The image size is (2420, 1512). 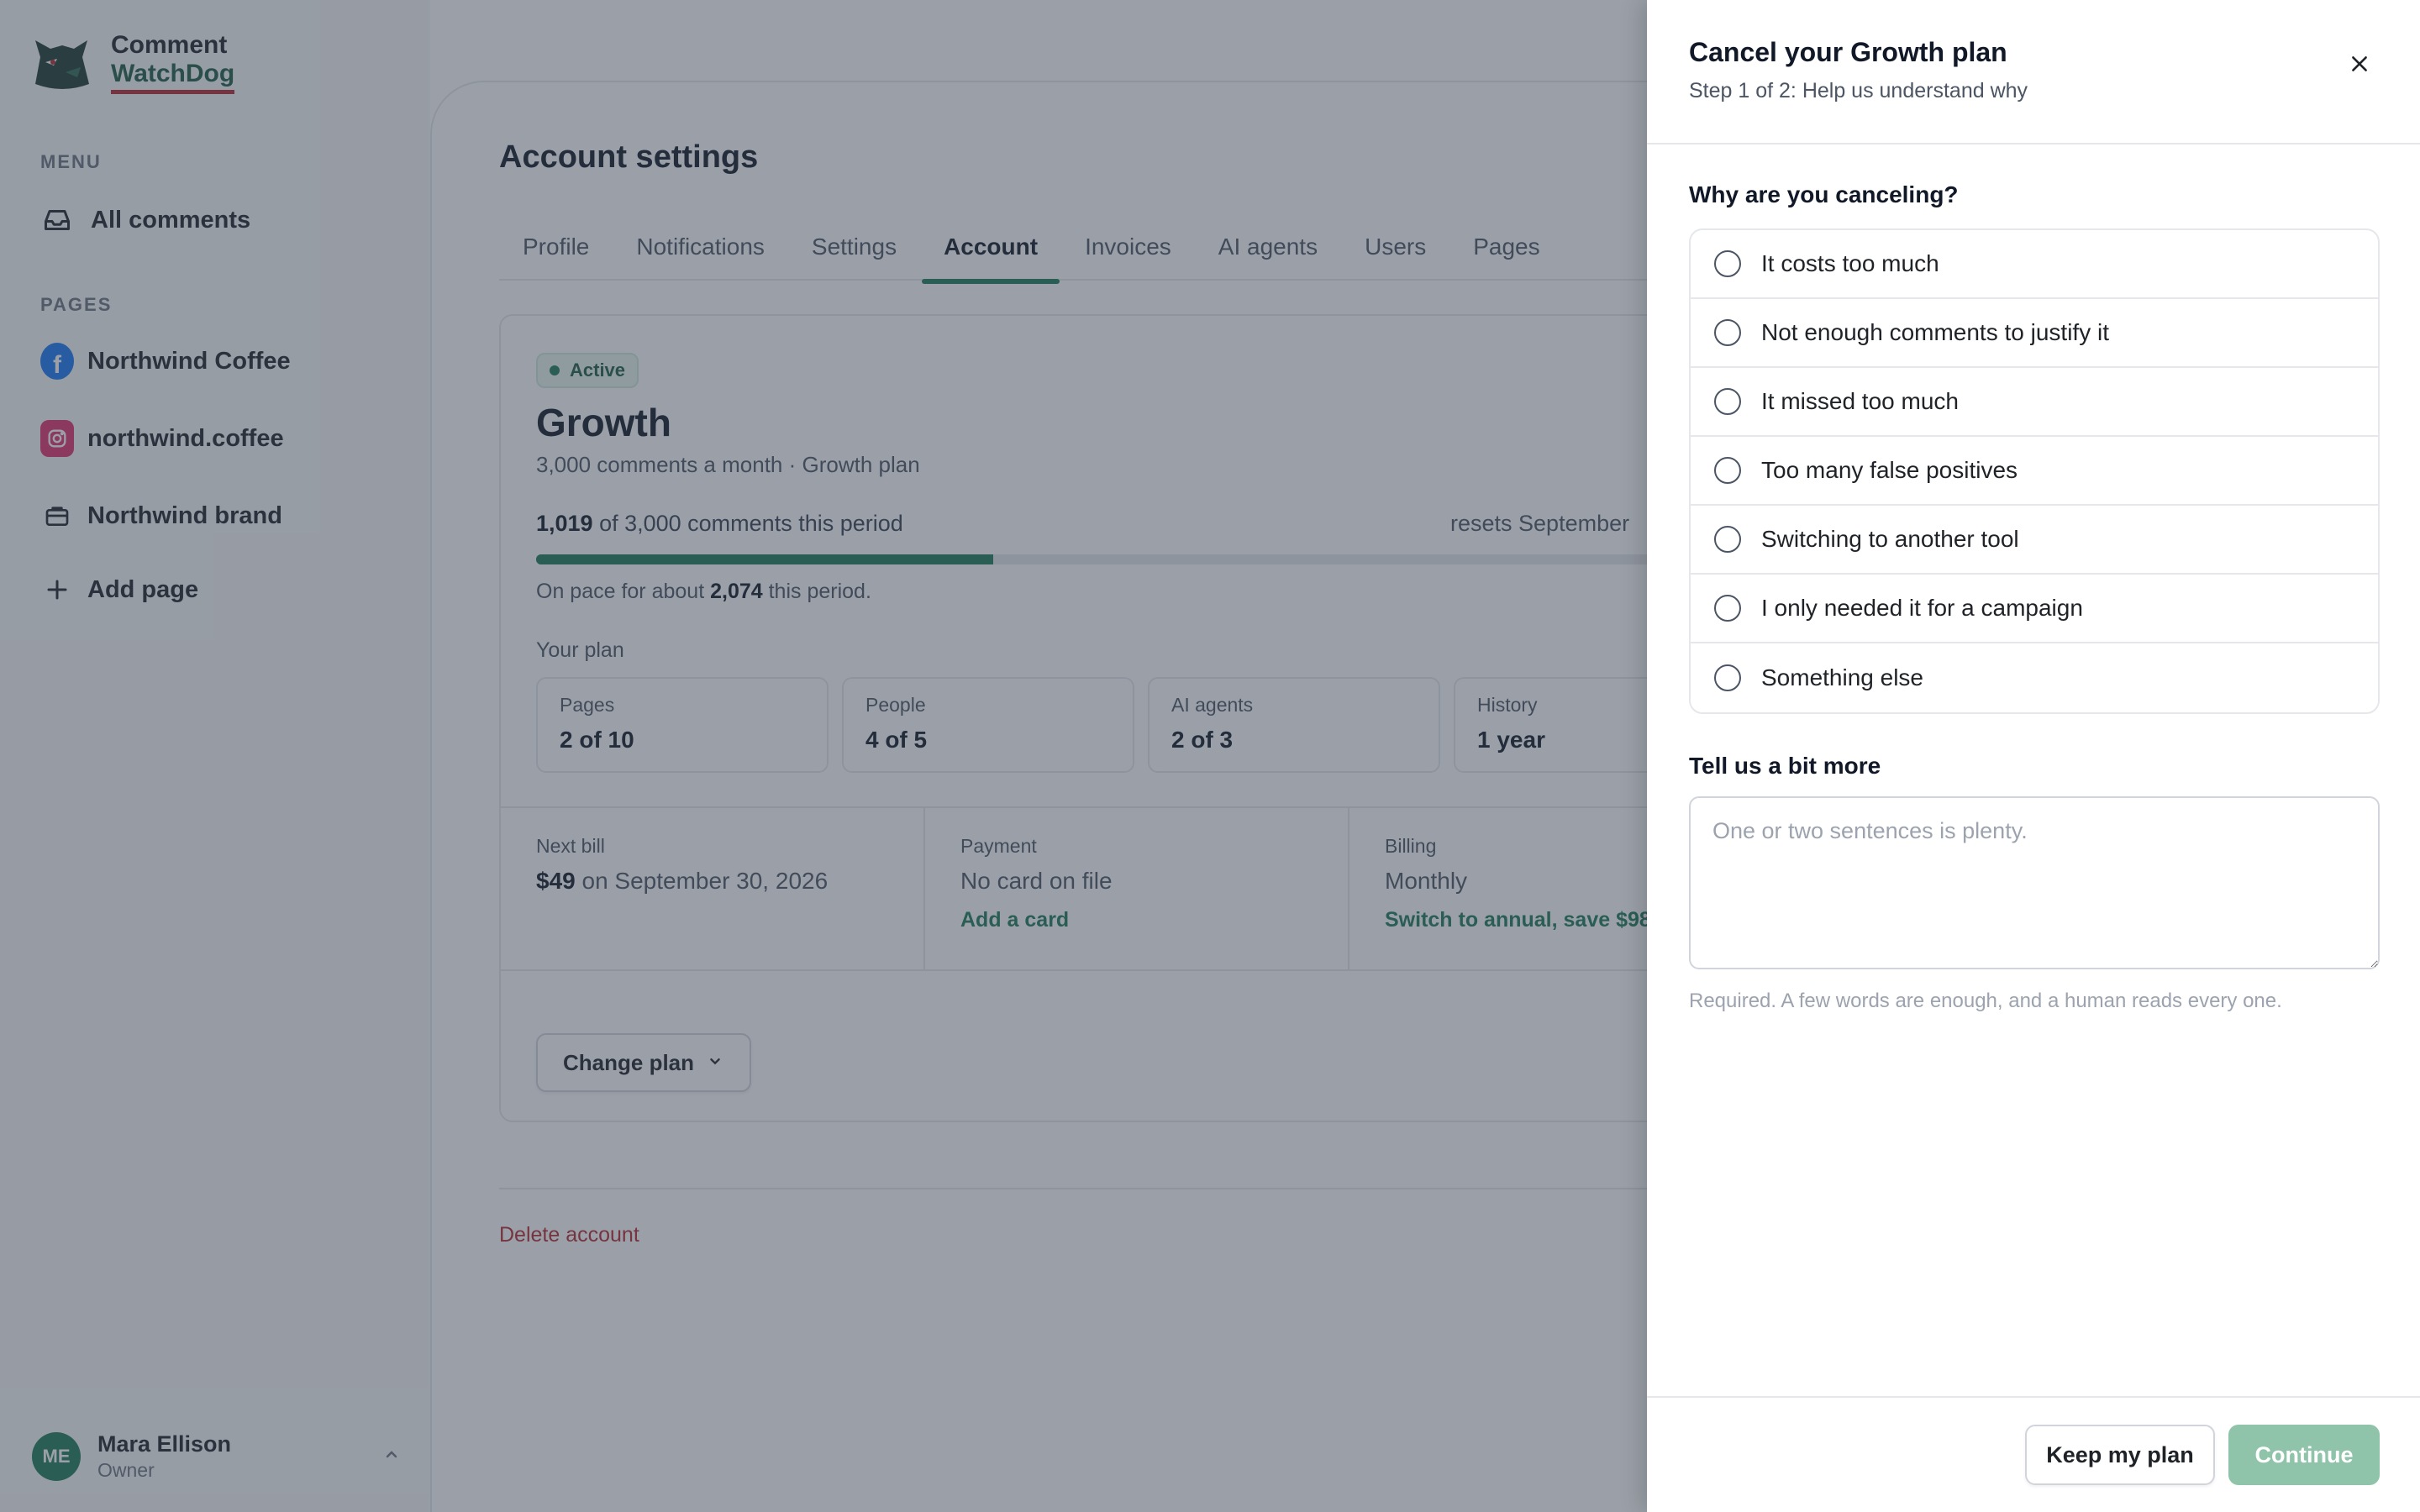 What do you see at coordinates (2120, 1455) in the screenshot?
I see `keep-plan-button: Keep my plan` at bounding box center [2120, 1455].